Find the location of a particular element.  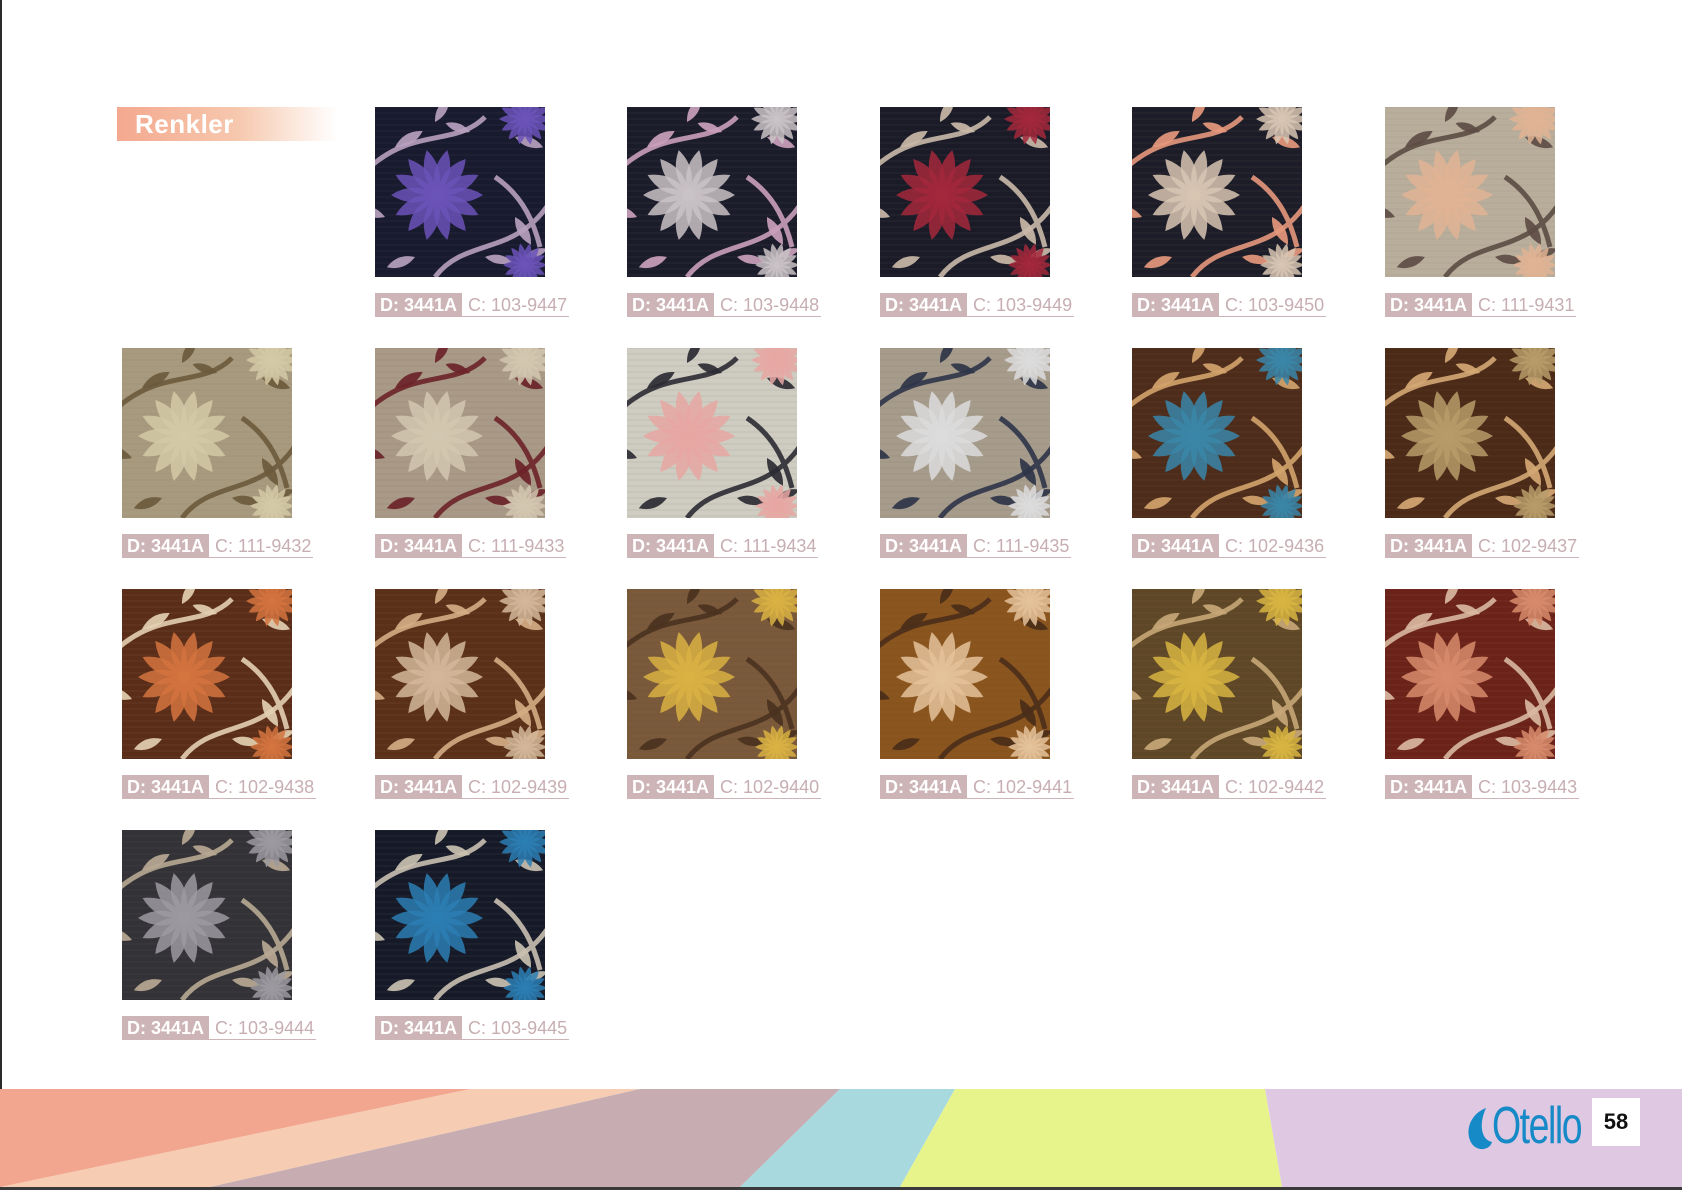

swatch-label: D: 3441A C: 102-9436 is located at coordinates (1229, 546).